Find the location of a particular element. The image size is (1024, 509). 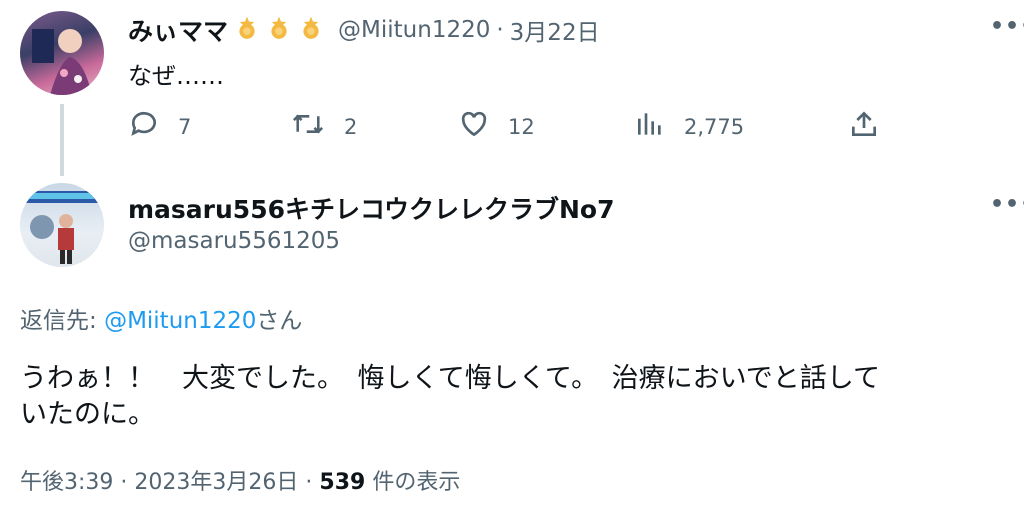

display-name: みぃママ is located at coordinates (178, 30).